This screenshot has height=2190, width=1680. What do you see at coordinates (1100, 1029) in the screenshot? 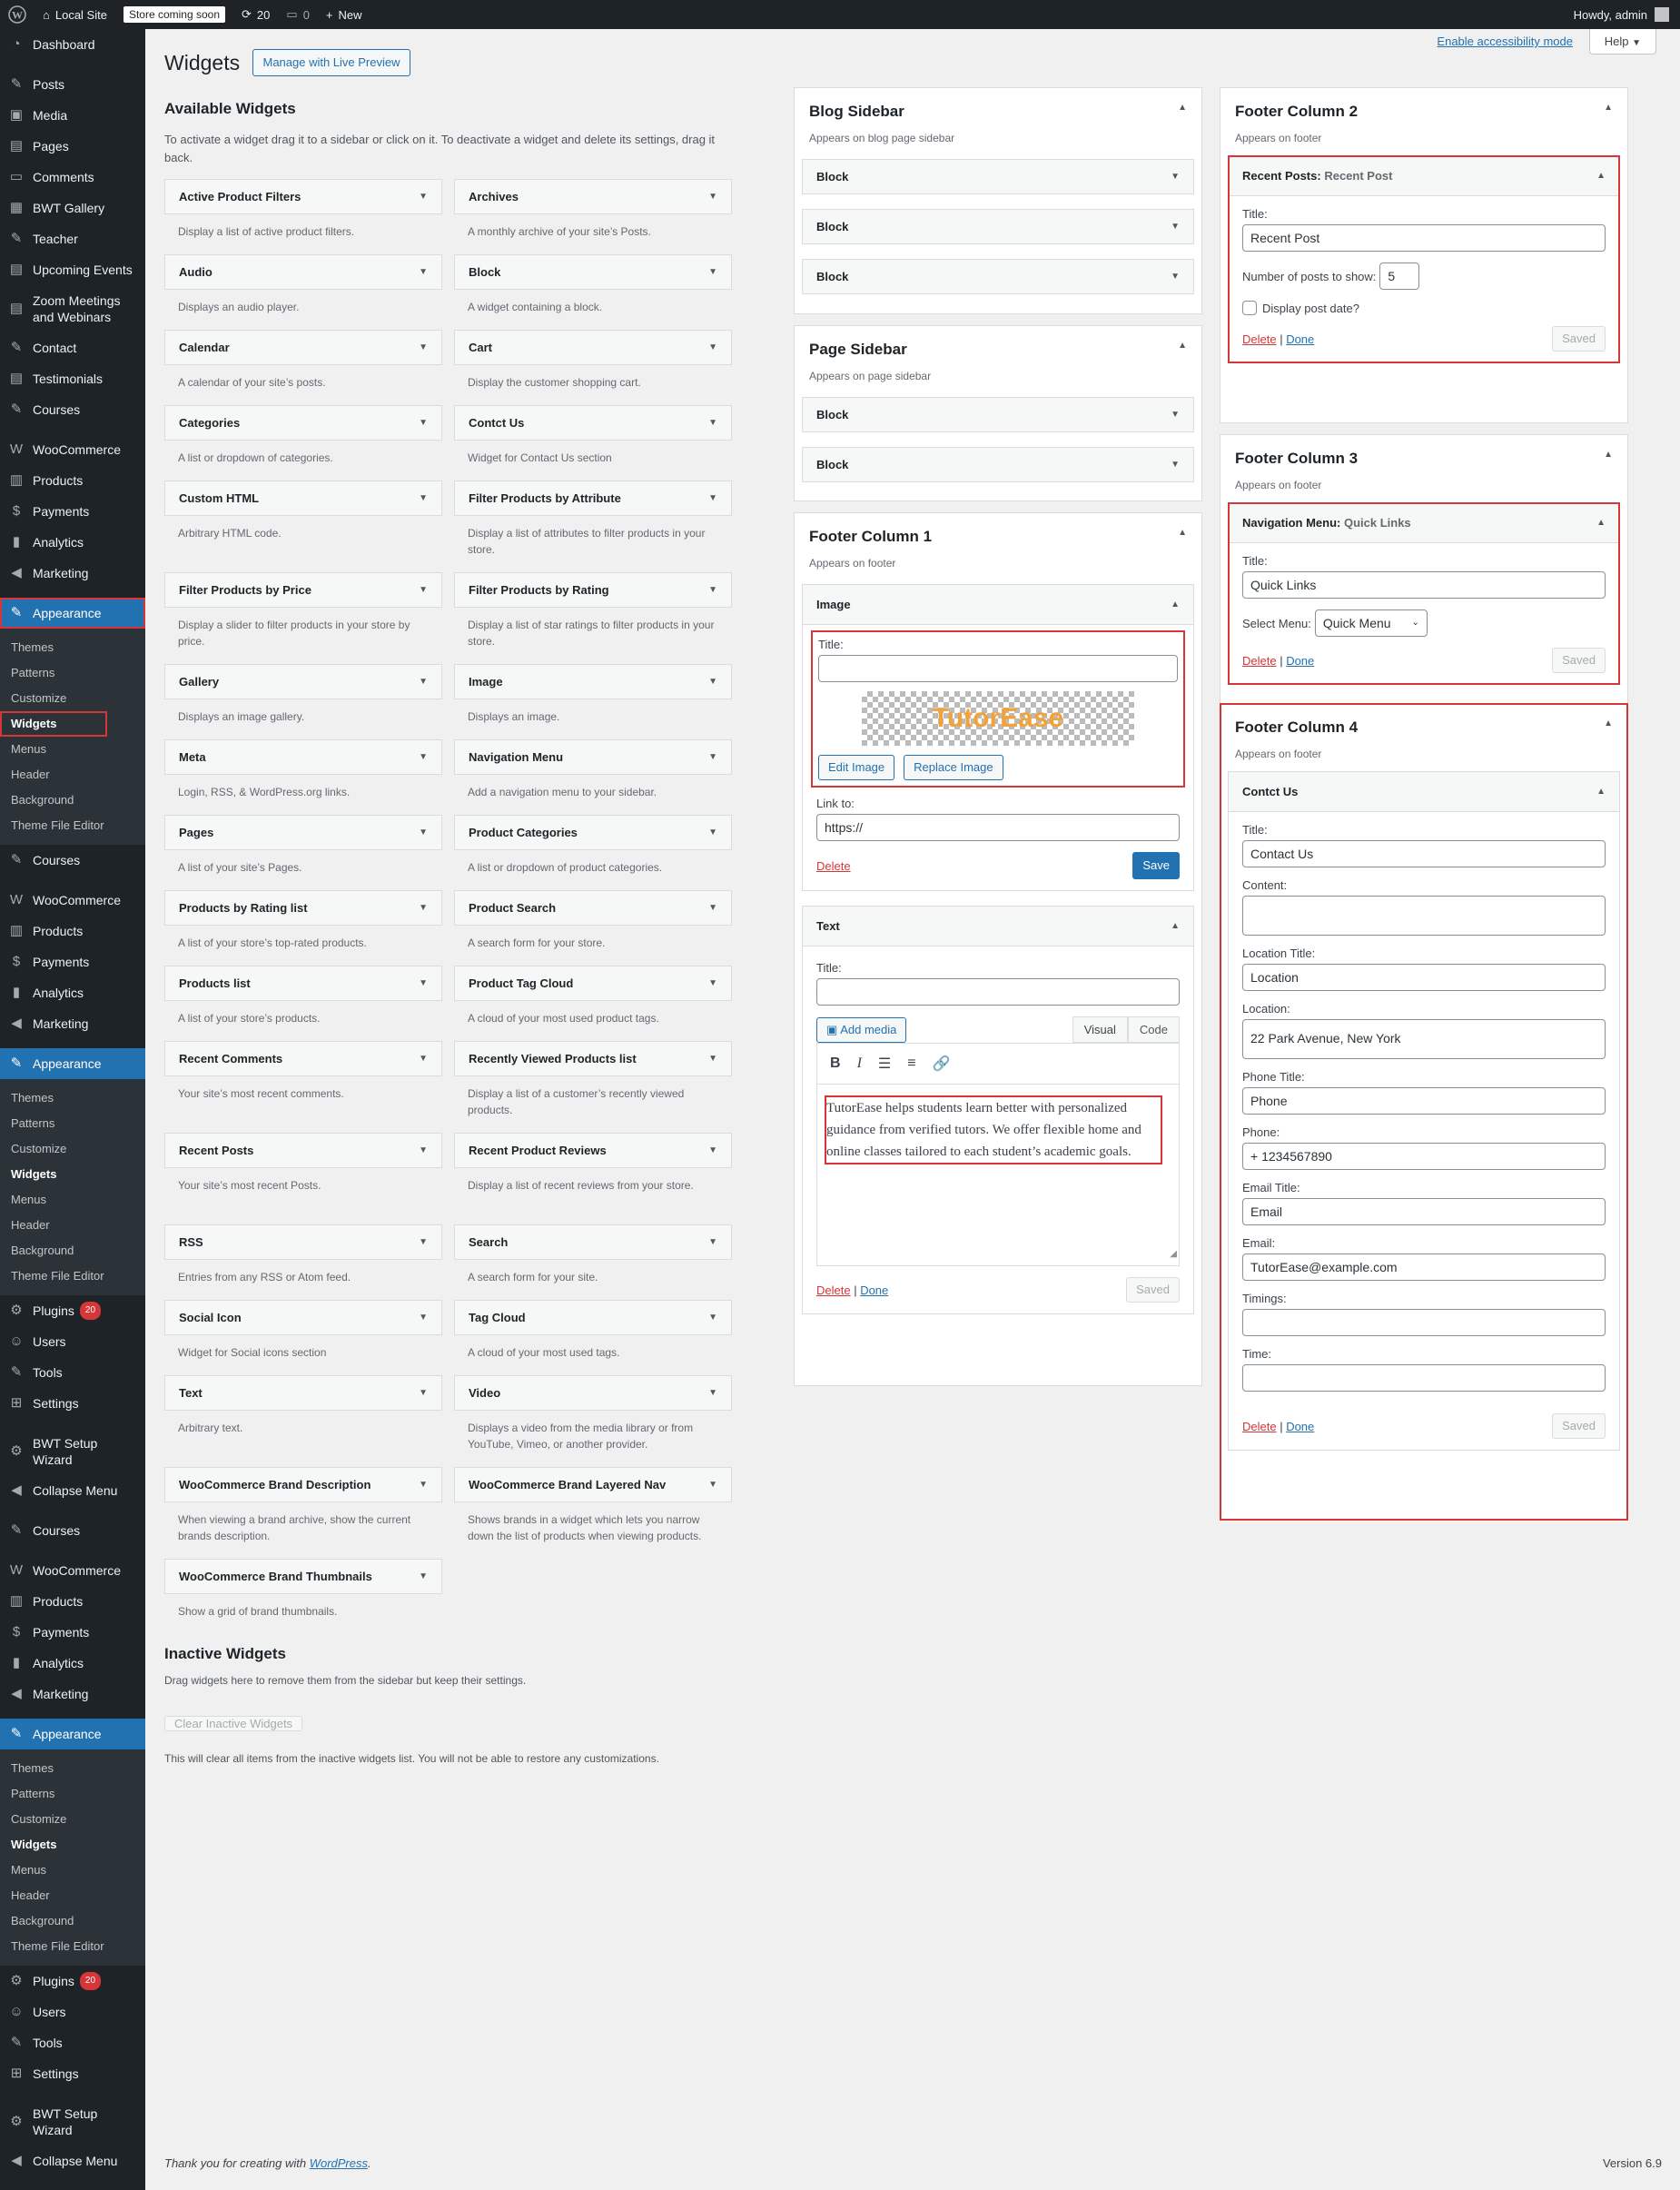
I see `tab-visual: Visual` at bounding box center [1100, 1029].